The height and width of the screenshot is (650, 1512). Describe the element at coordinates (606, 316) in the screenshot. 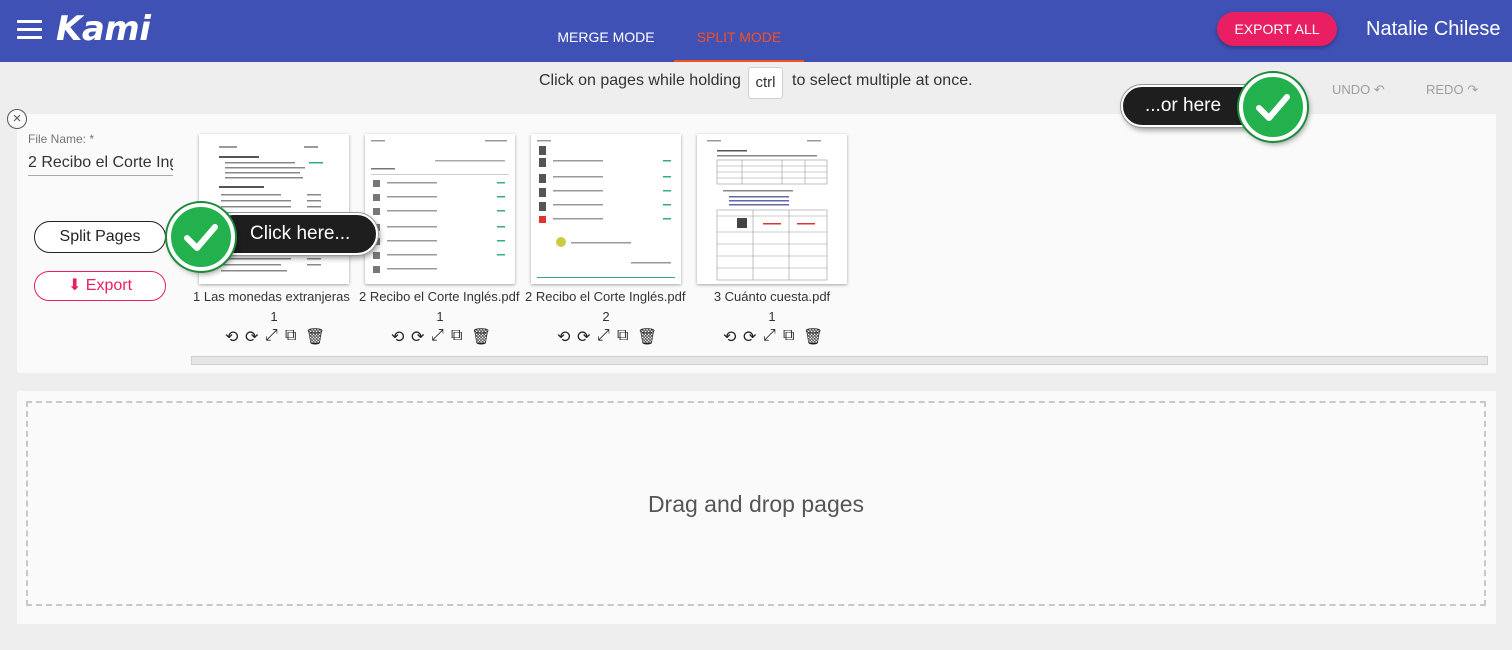

I see `page-number: 2` at that location.